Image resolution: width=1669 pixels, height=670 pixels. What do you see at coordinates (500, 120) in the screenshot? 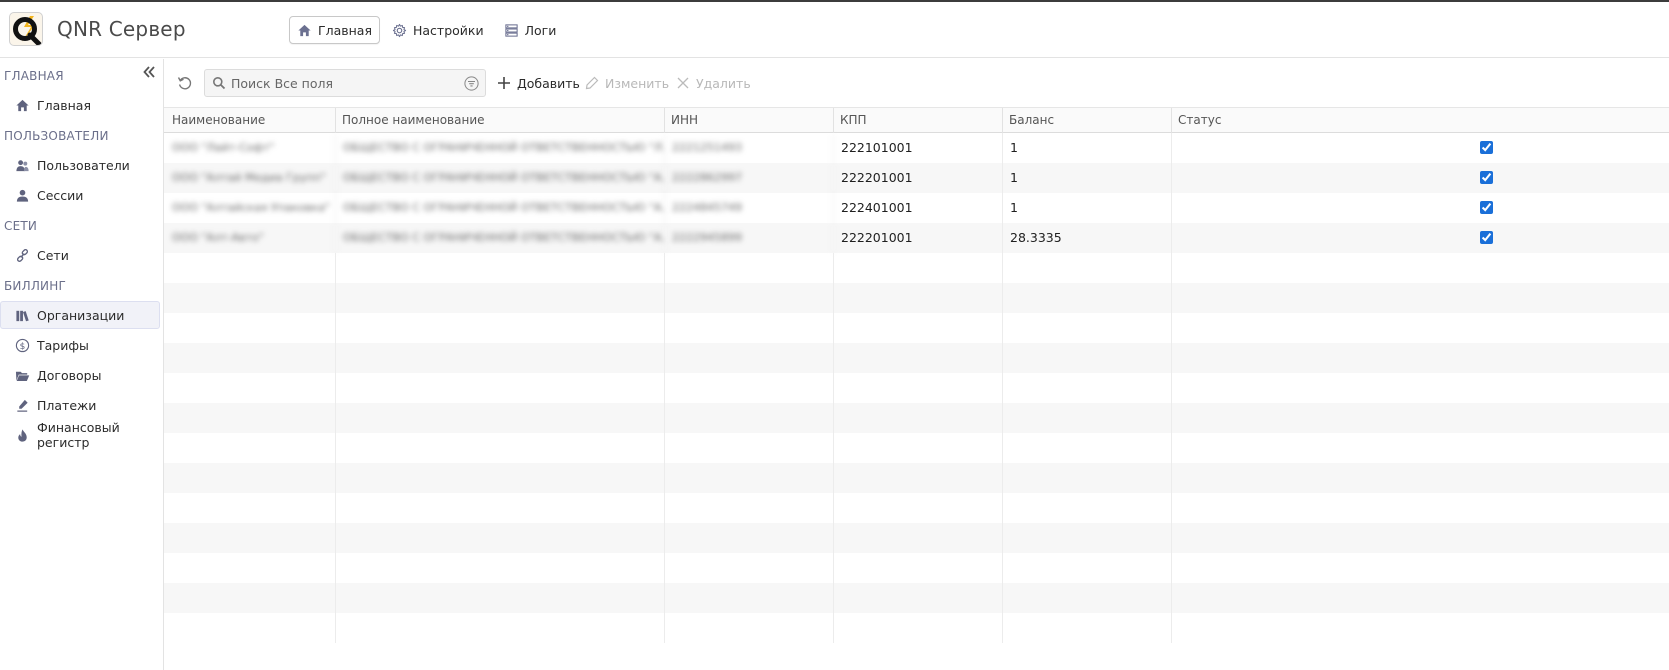
I see `column-header-full-name: Полное наименование` at bounding box center [500, 120].